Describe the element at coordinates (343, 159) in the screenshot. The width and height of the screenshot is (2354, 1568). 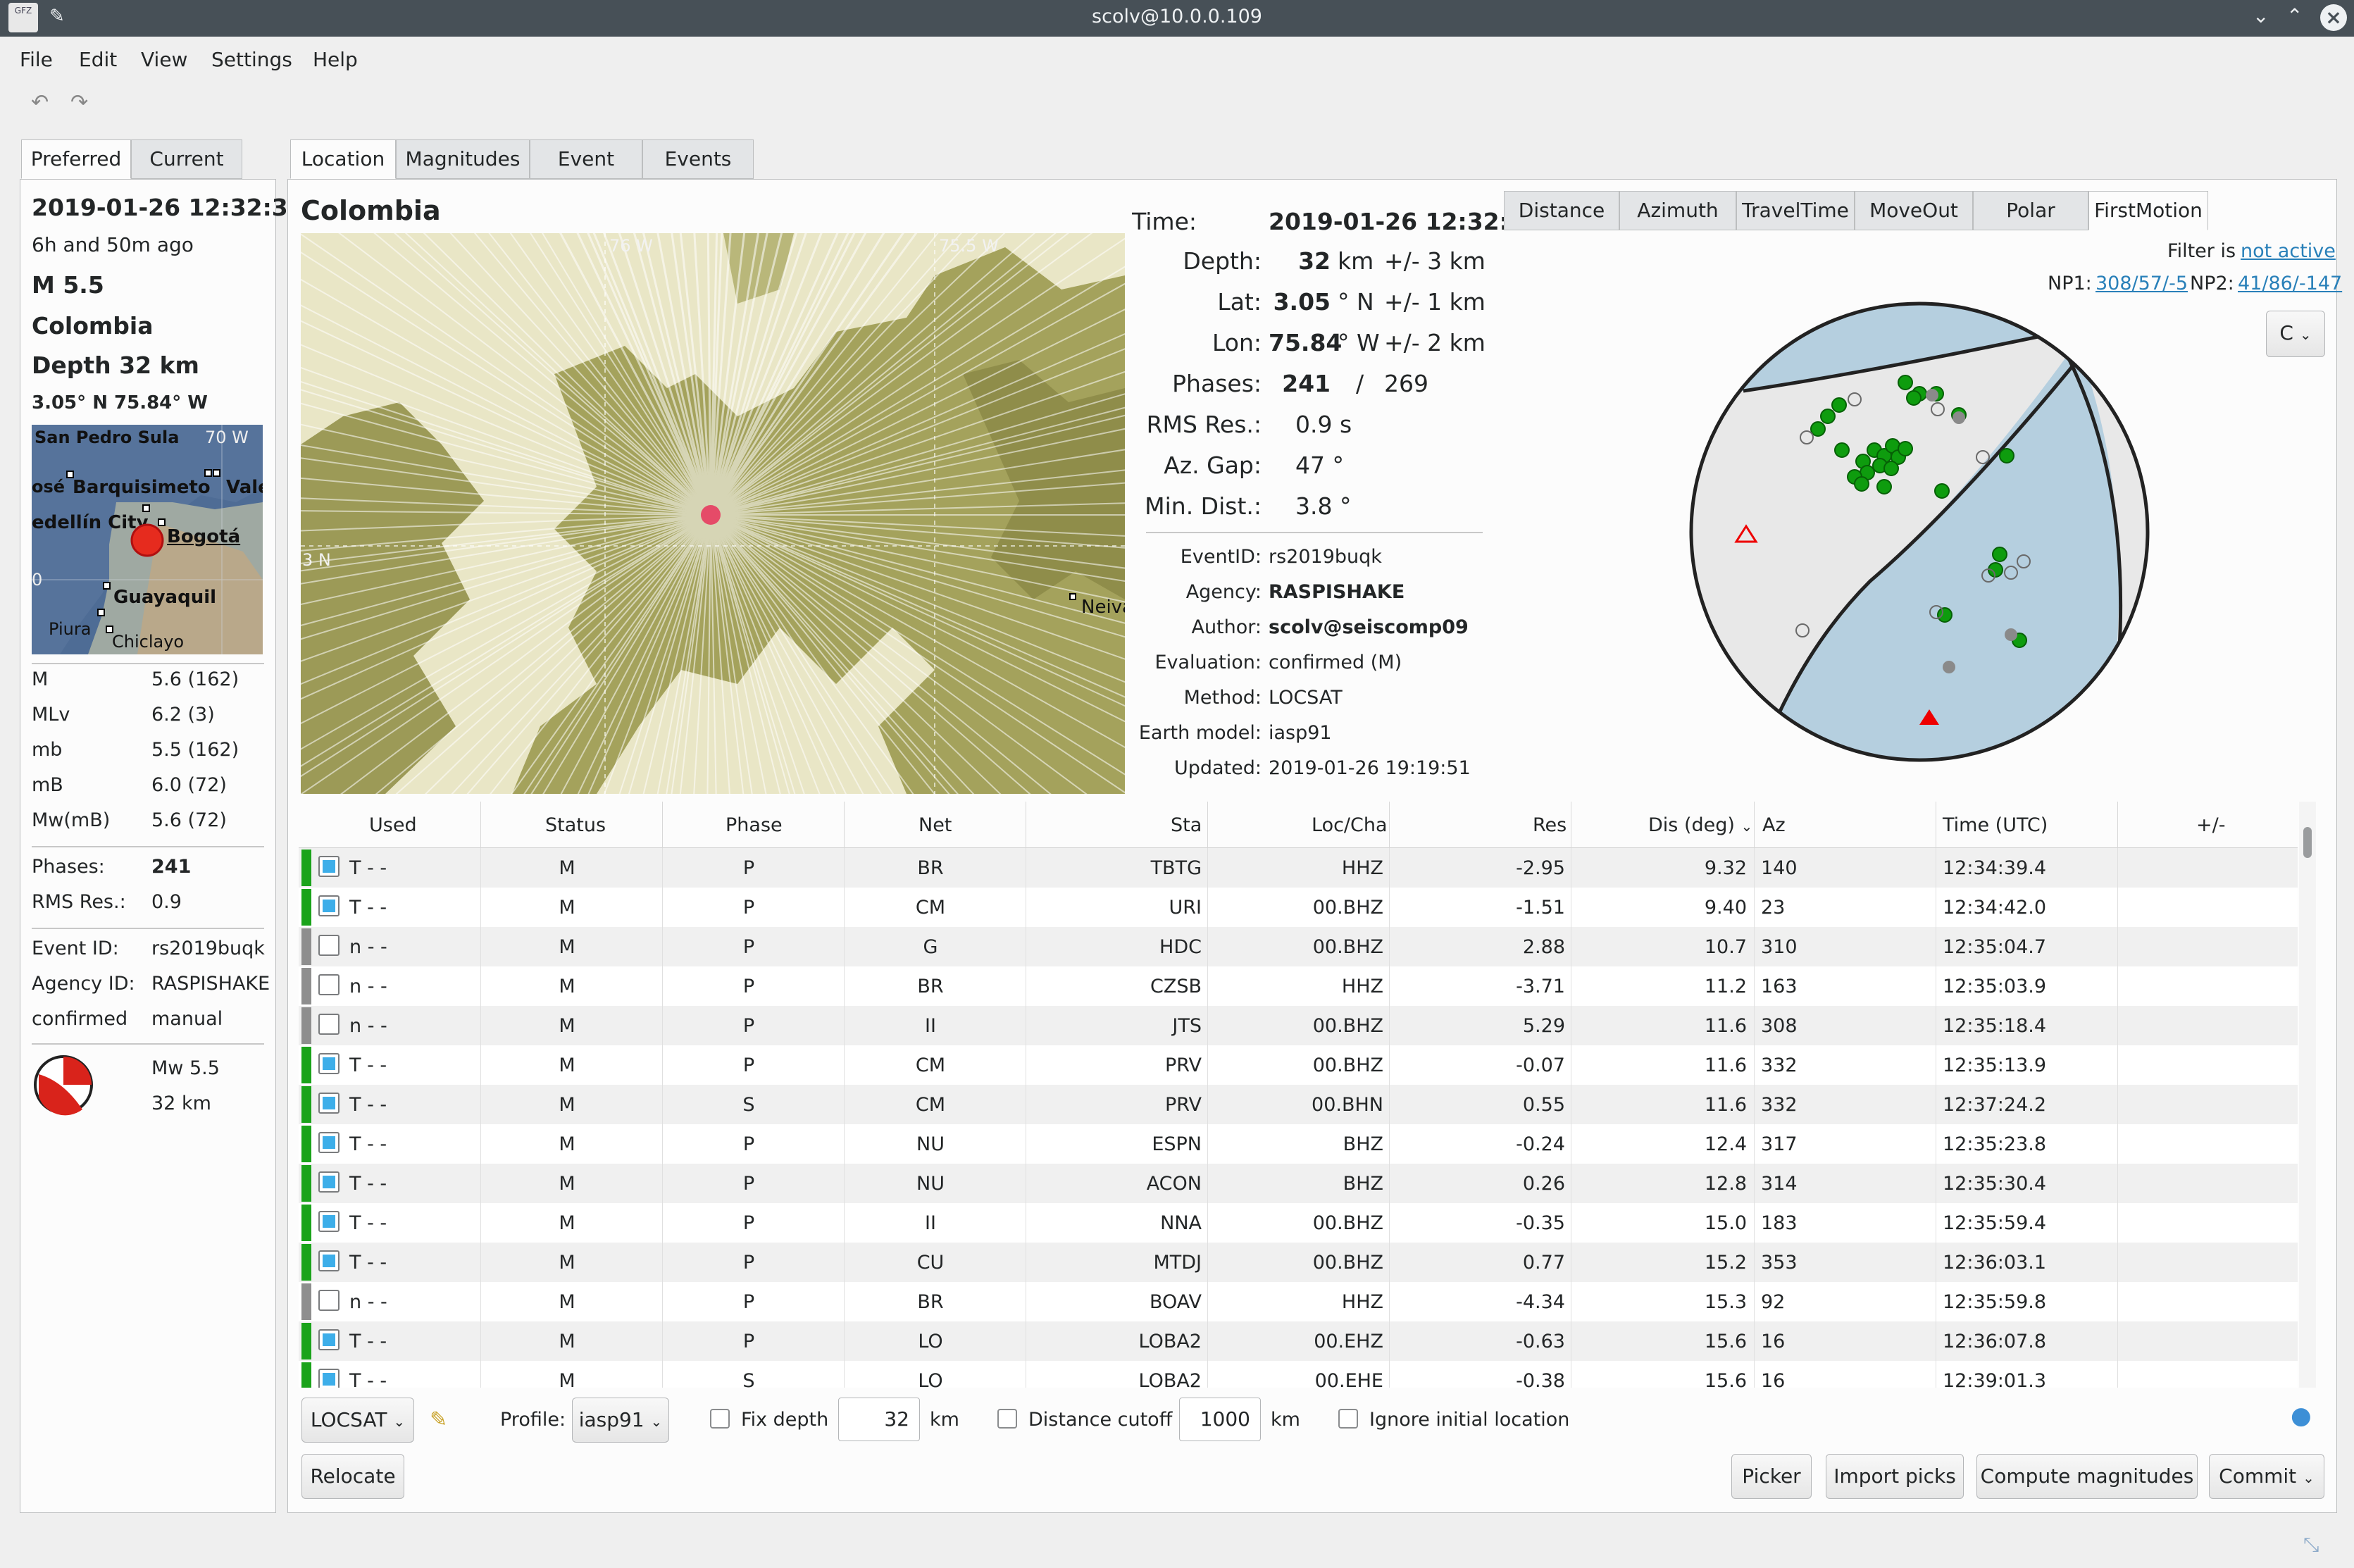
I see `tab-location: Location` at that location.